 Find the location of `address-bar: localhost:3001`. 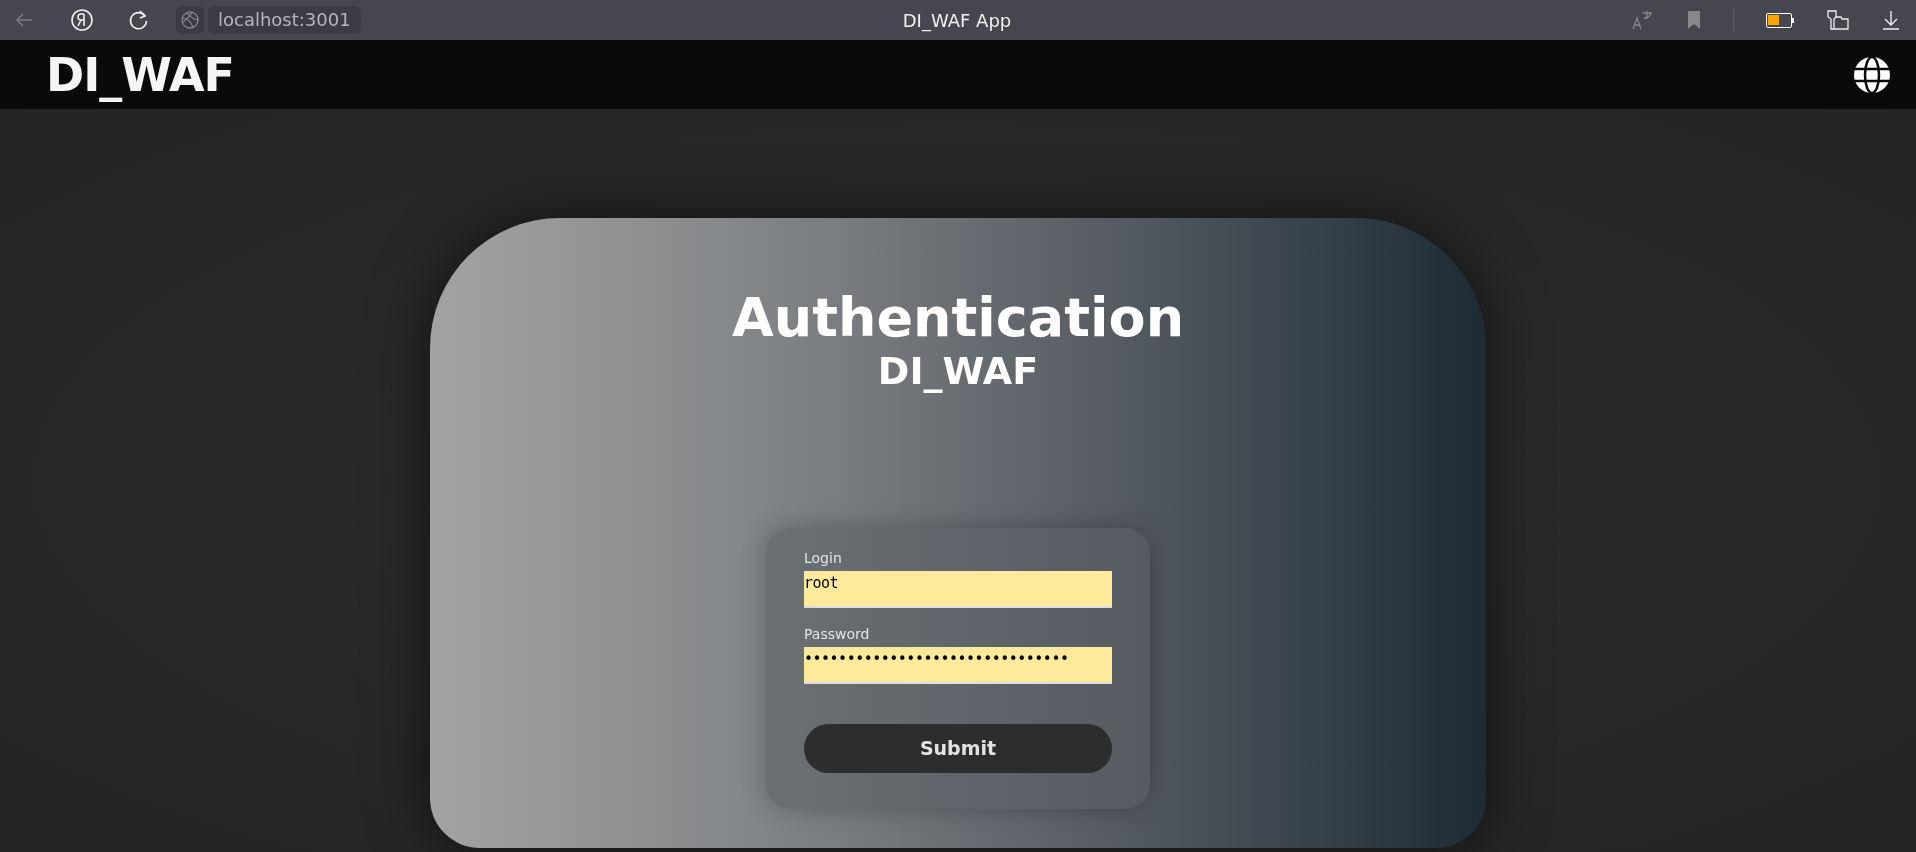

address-bar: localhost:3001 is located at coordinates (284, 20).